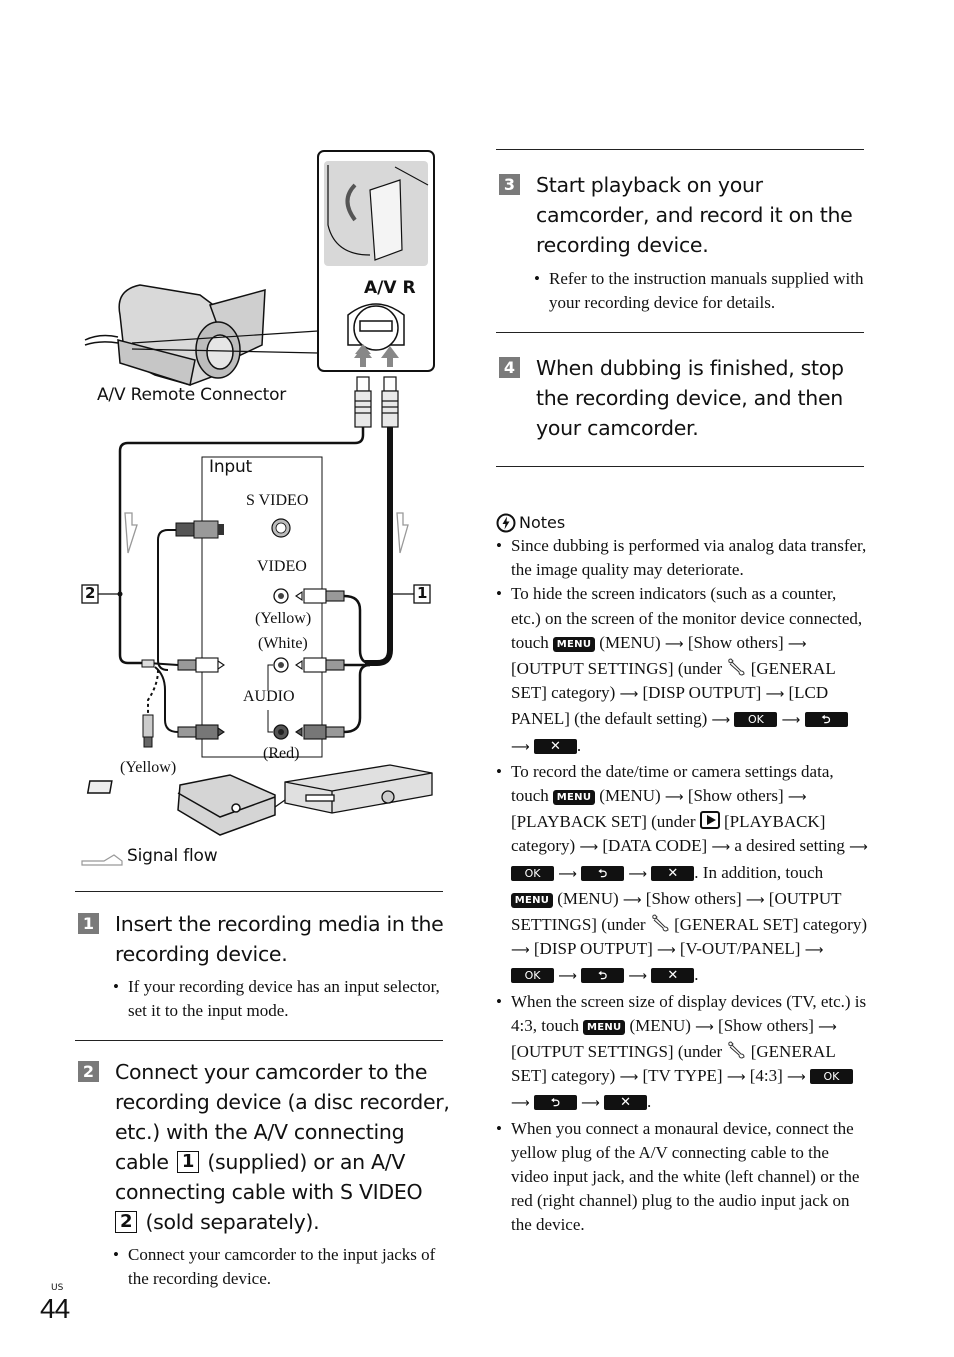  I want to click on red-label: (Red), so click(281, 753).